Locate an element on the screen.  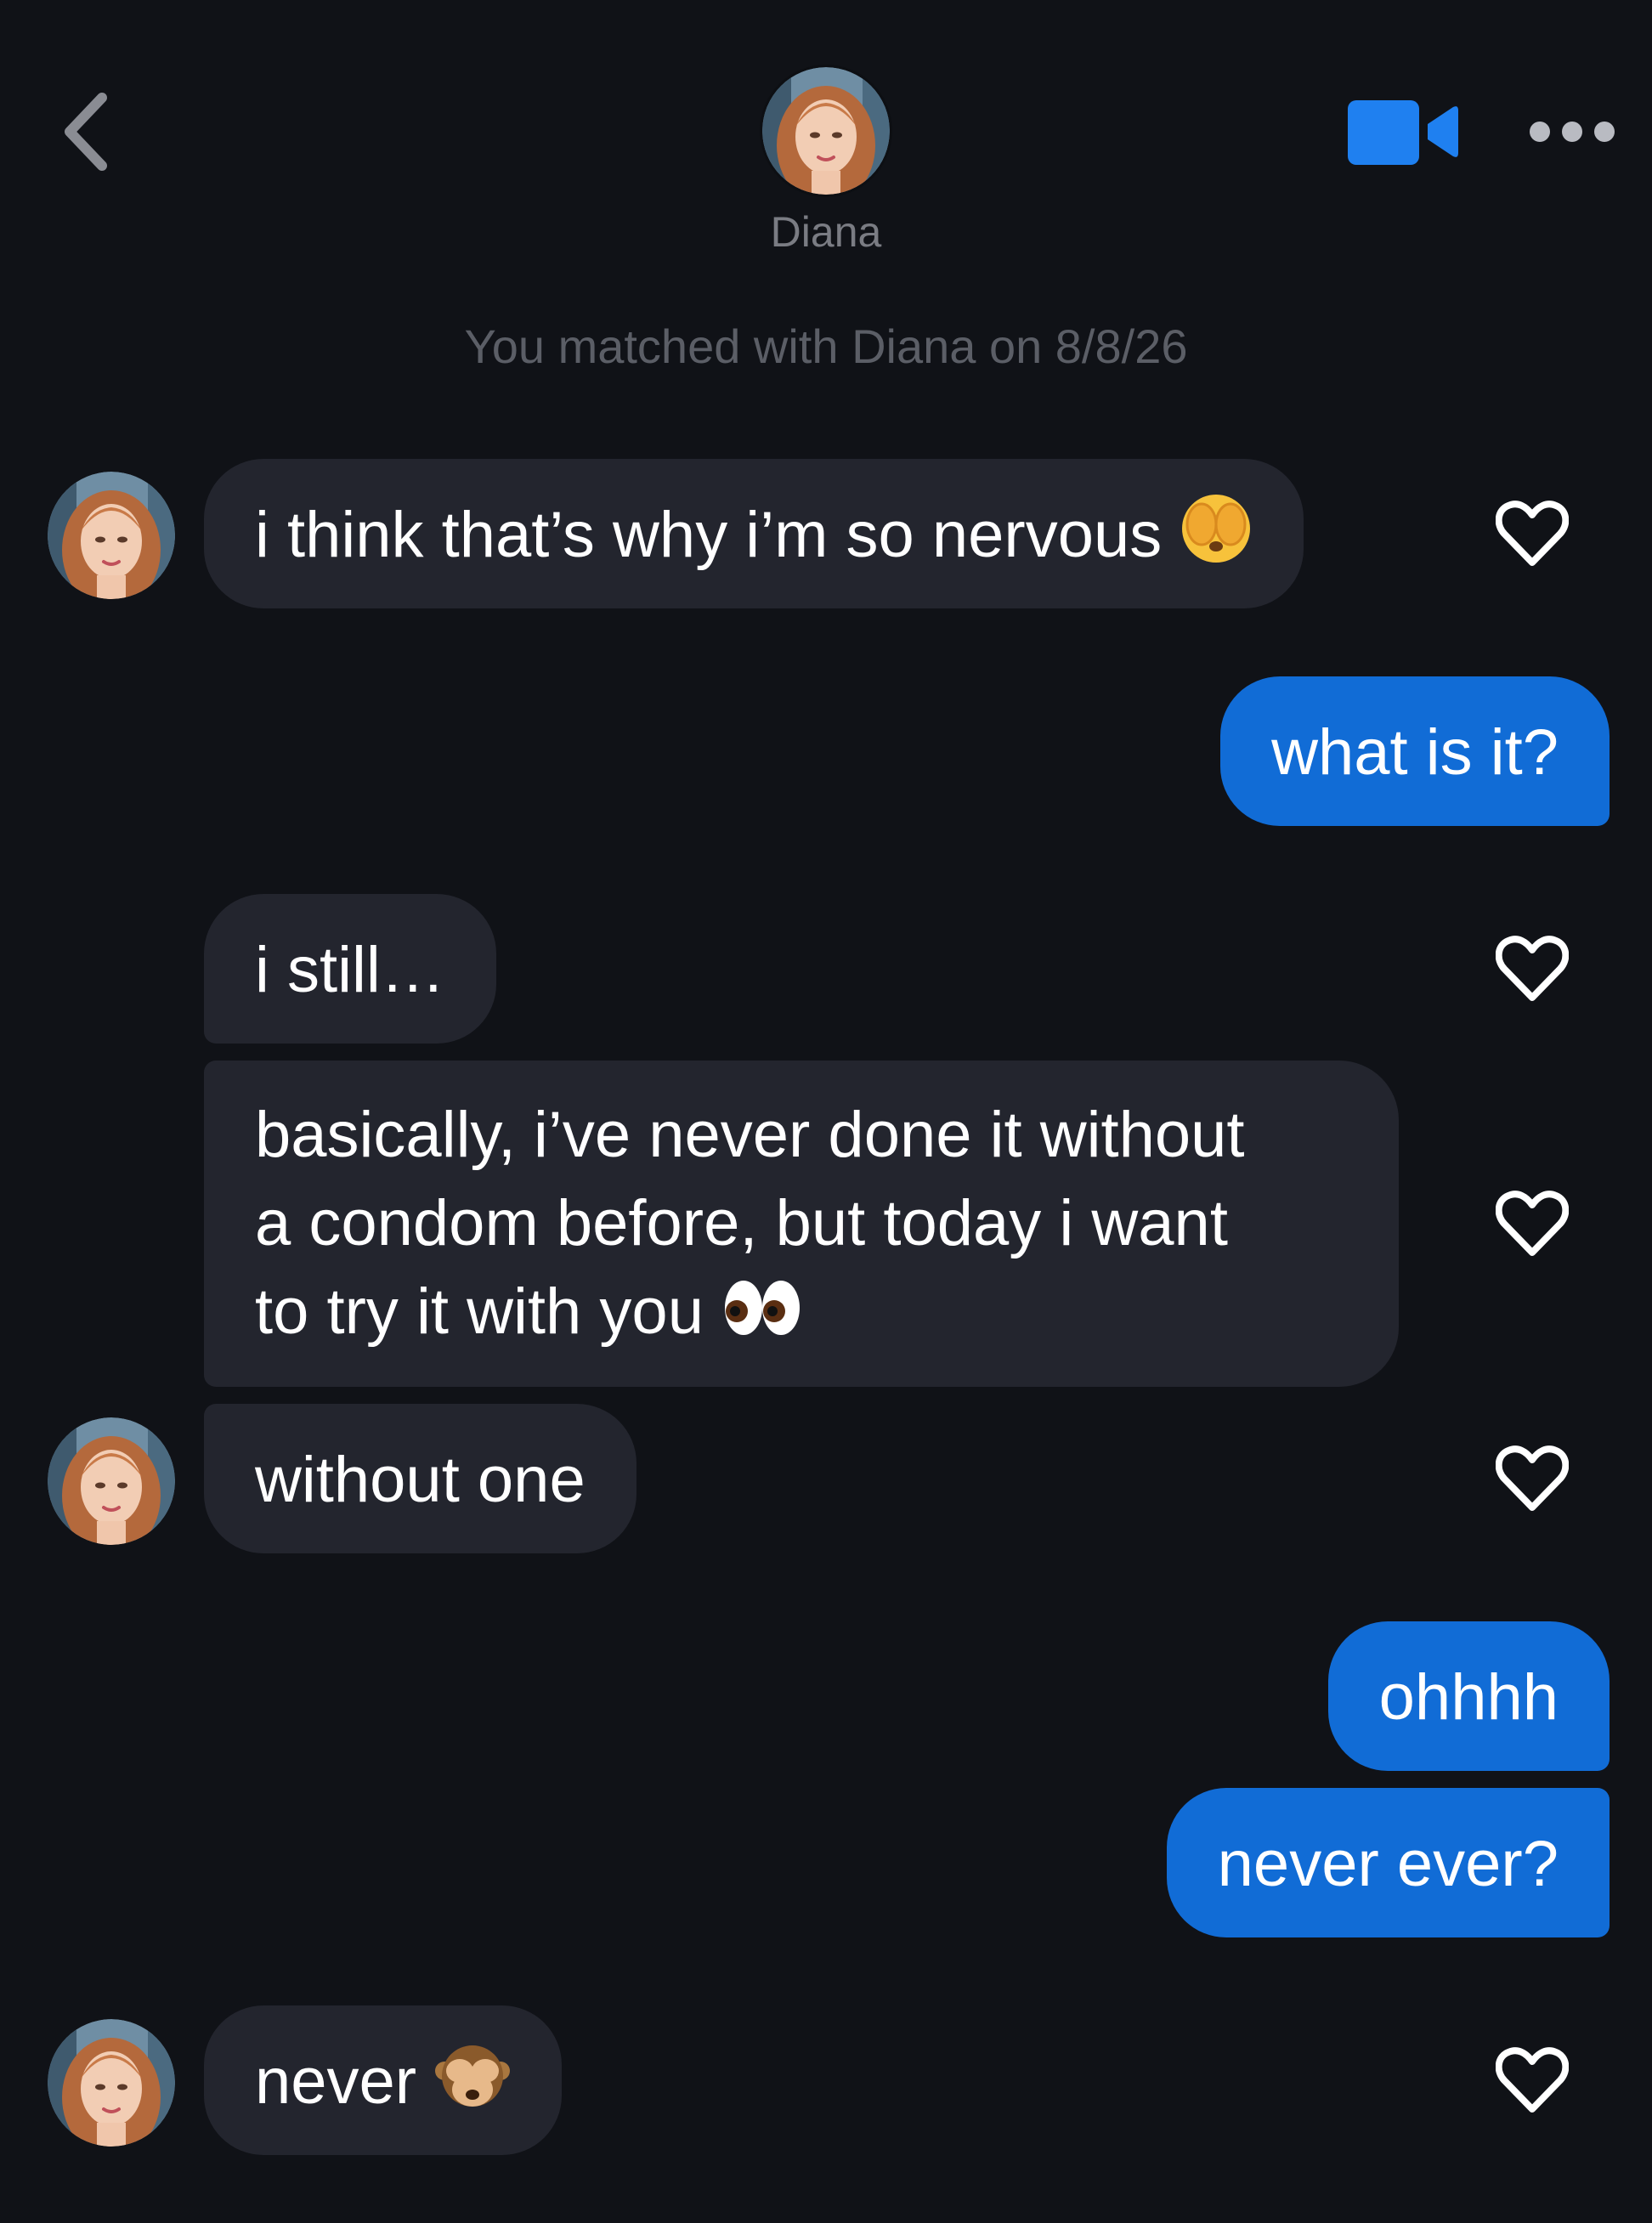
contact-name: Diana is located at coordinates (826, 232).